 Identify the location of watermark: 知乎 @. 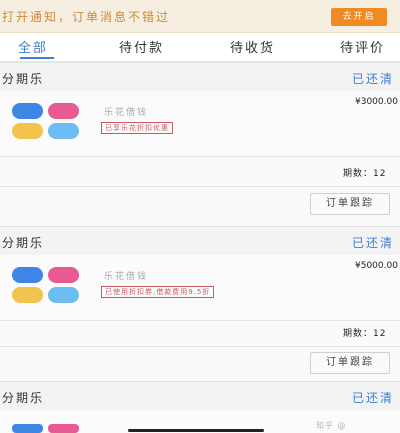
(331, 425).